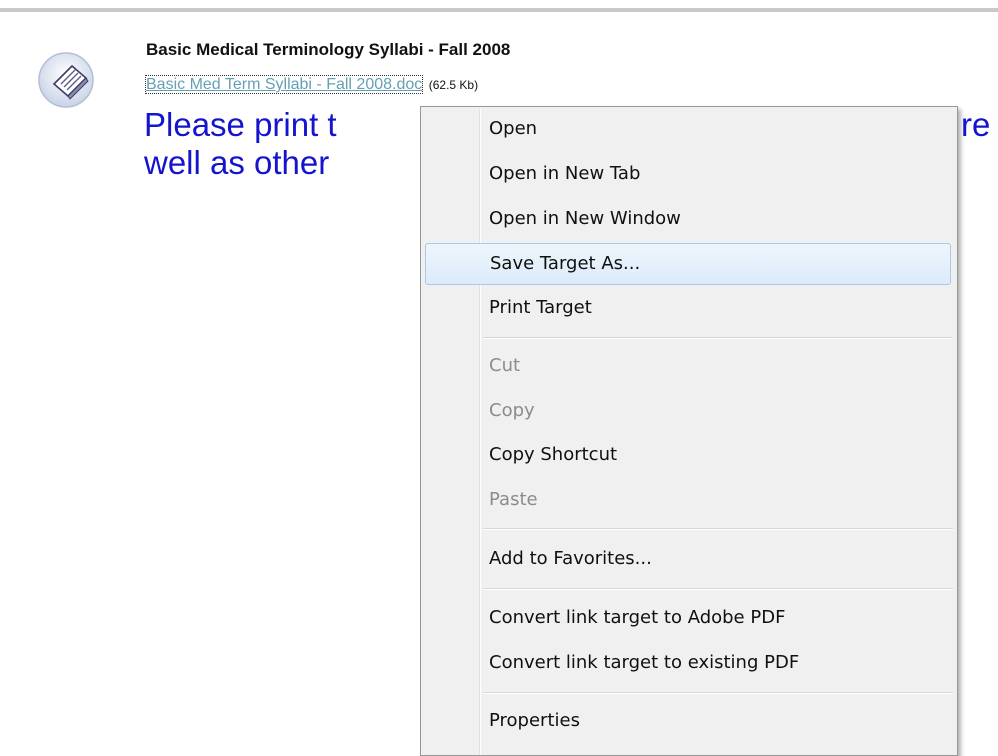 This screenshot has height=756, width=998. What do you see at coordinates (237, 162) in the screenshot?
I see `notice-line-2: well as other` at bounding box center [237, 162].